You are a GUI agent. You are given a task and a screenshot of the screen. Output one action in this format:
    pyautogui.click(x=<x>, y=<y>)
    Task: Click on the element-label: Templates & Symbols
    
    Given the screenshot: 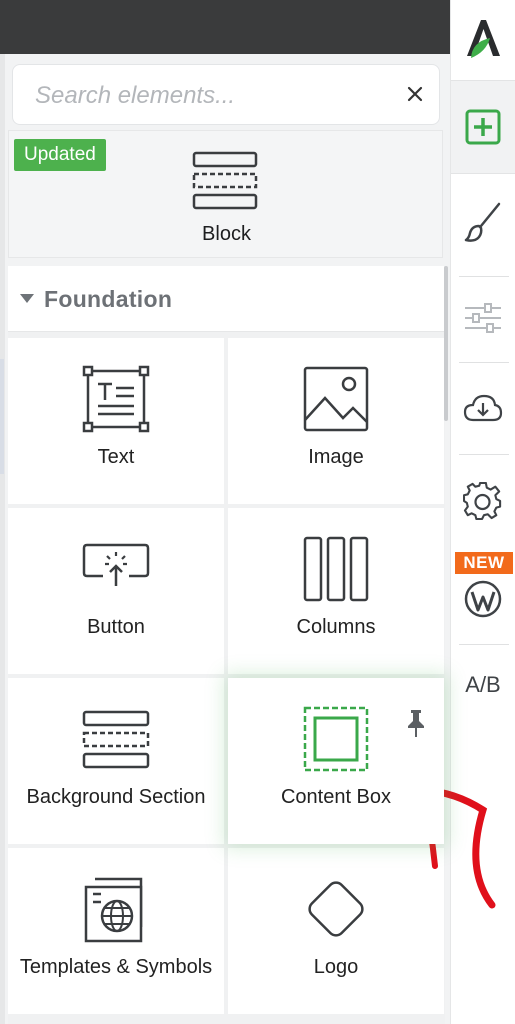 What is the action you would take?
    pyautogui.click(x=116, y=967)
    